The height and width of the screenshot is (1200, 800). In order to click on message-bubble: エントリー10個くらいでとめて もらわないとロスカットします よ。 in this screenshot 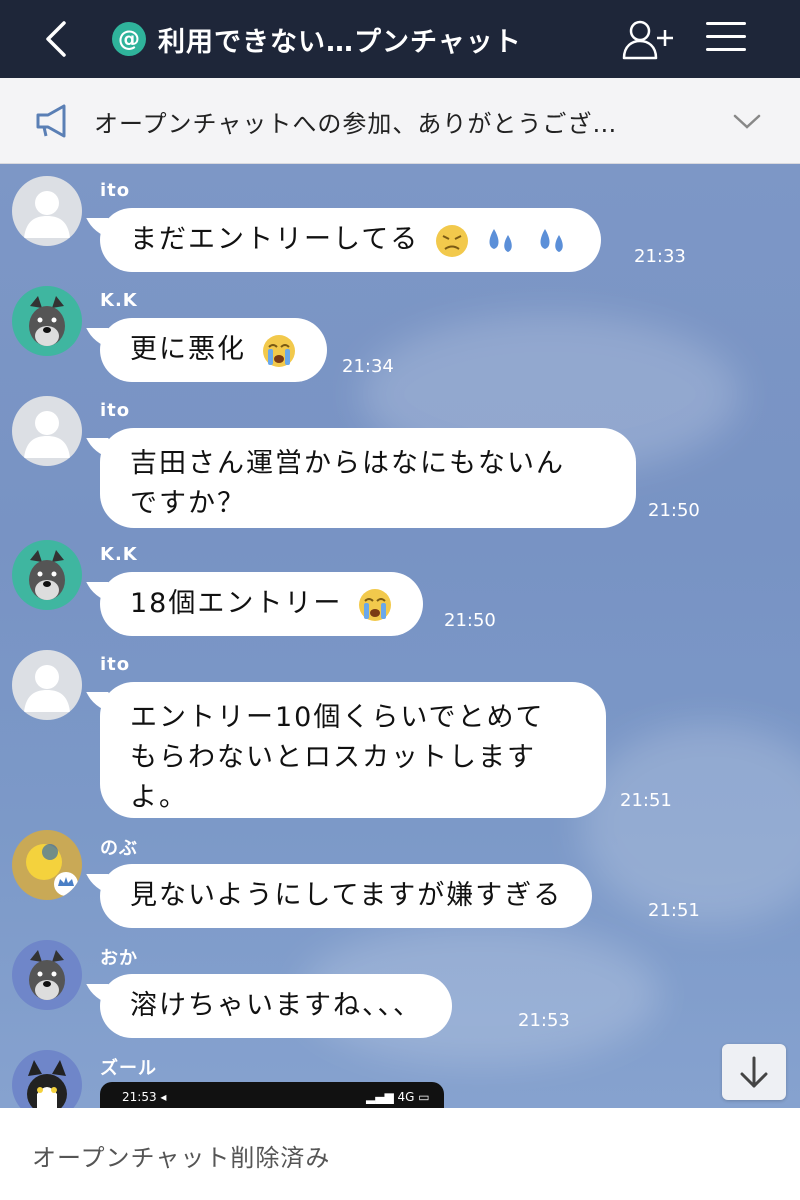, I will do `click(353, 750)`.